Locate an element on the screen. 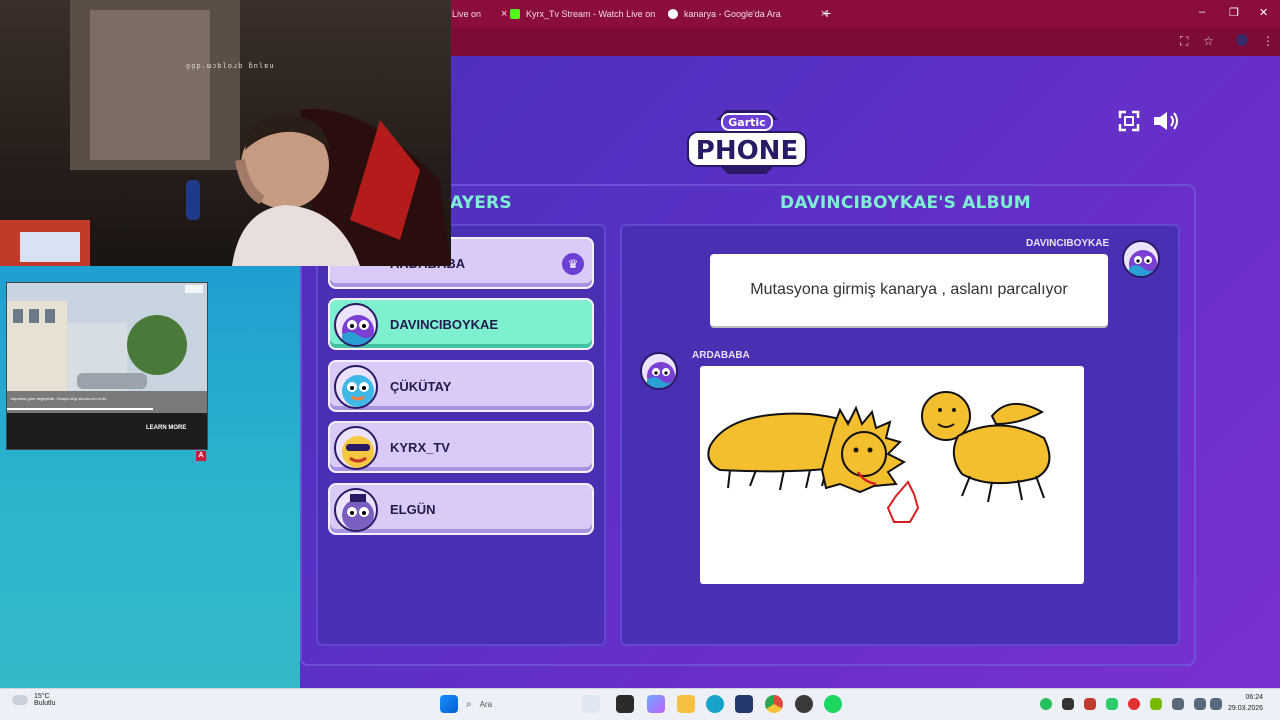  browser-tab: kanarya - Google'da Ara × is located at coordinates (747, 14).